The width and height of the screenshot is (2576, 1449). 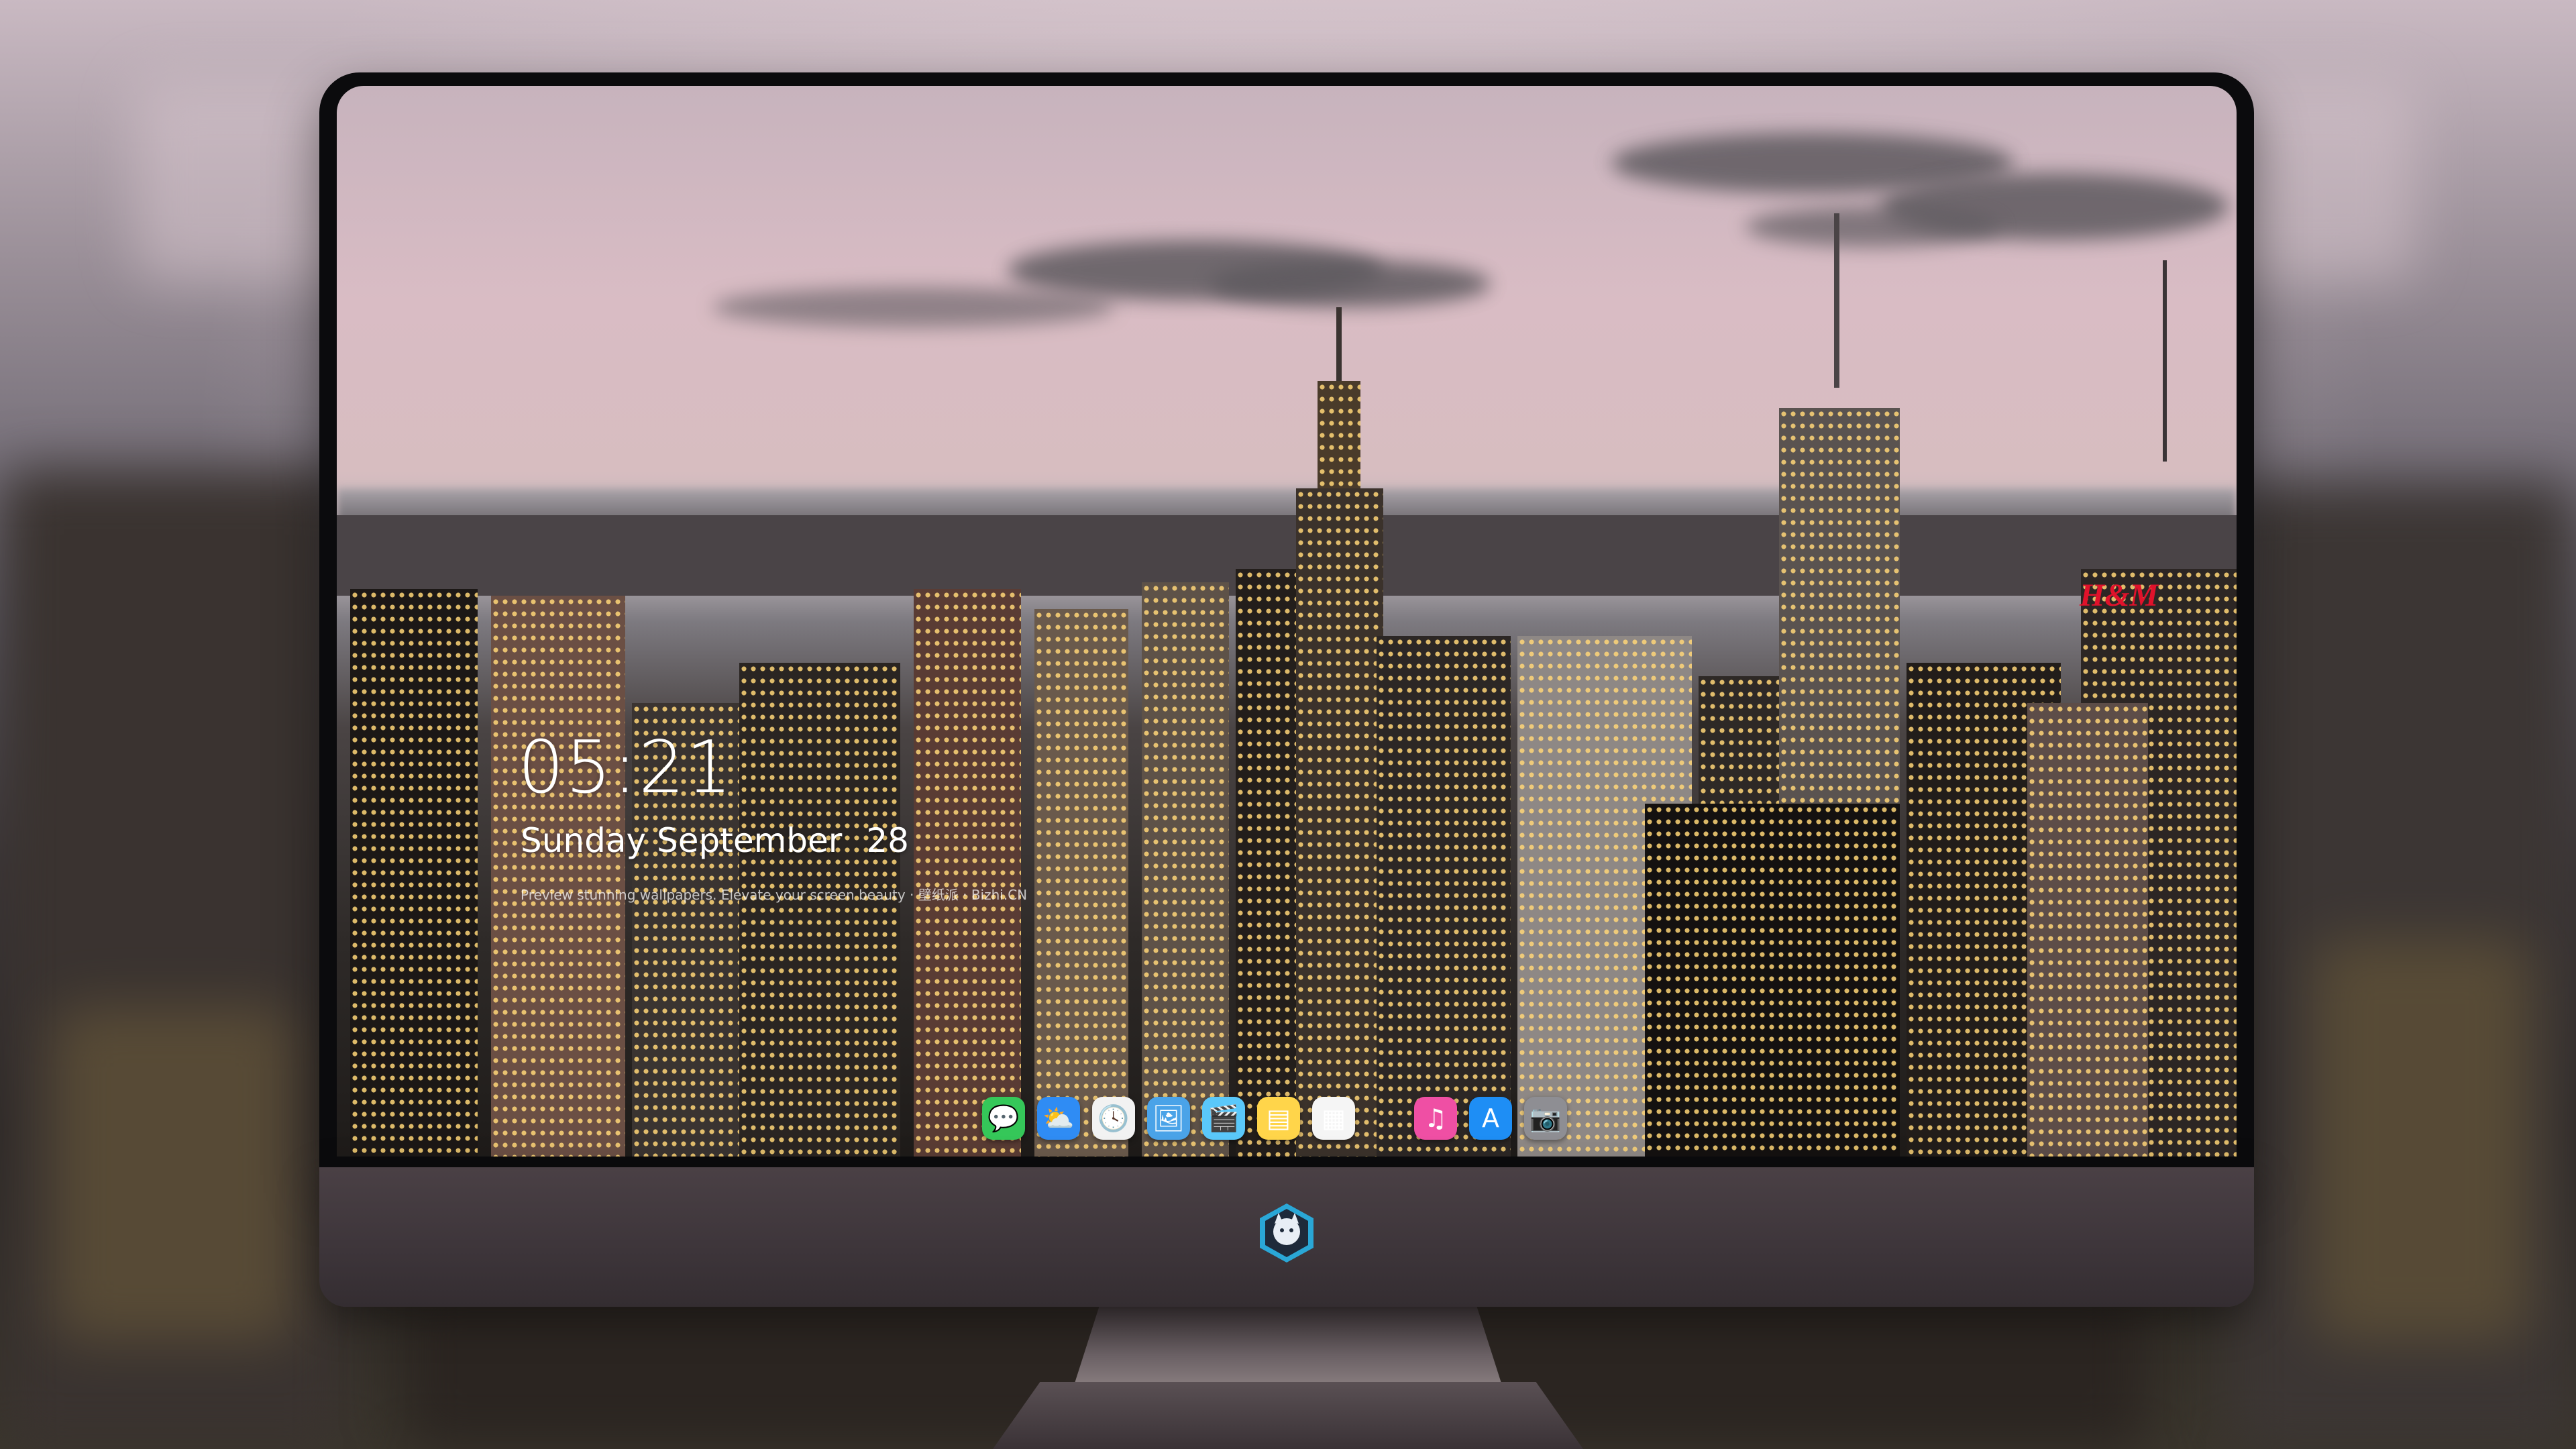 I want to click on notes-icon: ▤, so click(x=1278, y=1118).